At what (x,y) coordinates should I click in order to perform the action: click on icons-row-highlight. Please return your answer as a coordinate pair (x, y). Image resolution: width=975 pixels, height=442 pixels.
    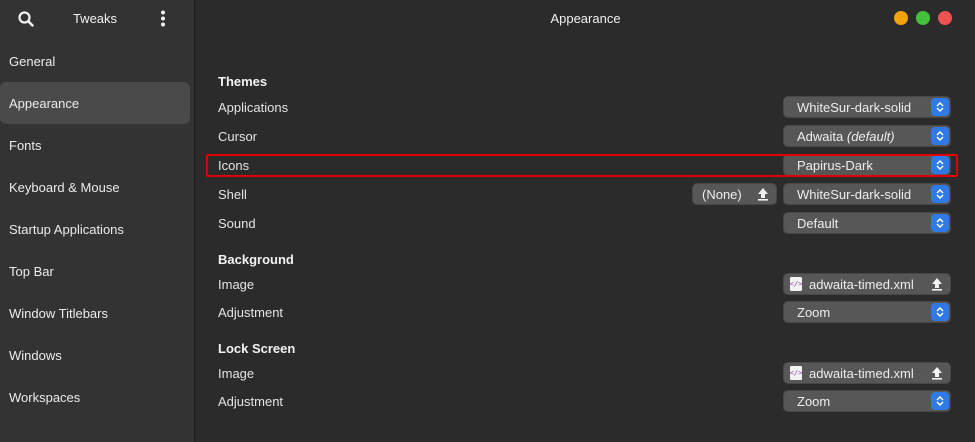
    Looking at the image, I should click on (582, 165).